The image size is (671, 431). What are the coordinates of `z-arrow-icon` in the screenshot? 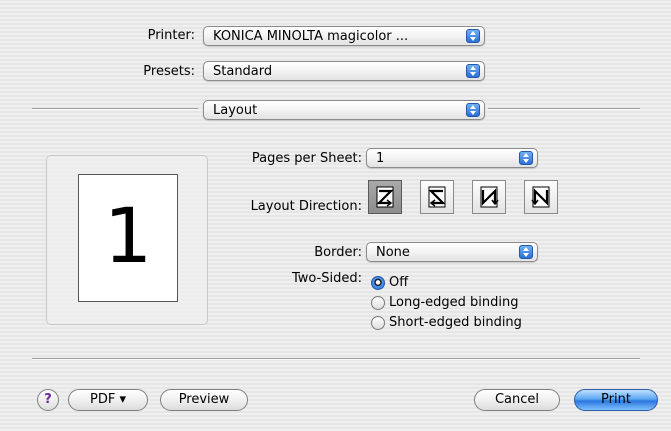 It's located at (385, 197).